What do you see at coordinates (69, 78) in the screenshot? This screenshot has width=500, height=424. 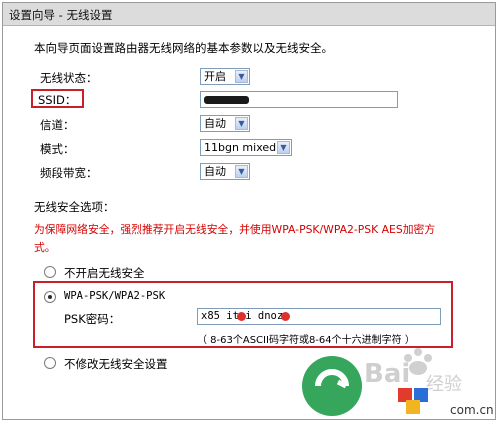 I see `wireless-status-label: 无线状态：` at bounding box center [69, 78].